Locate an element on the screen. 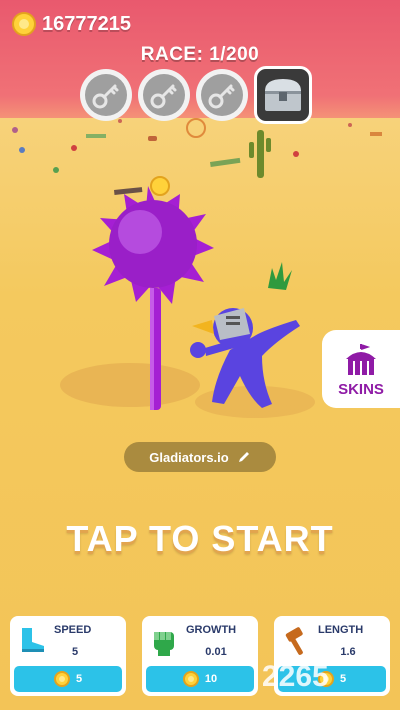 The image size is (400, 710). player-name: Gladiators.io is located at coordinates (189, 457).